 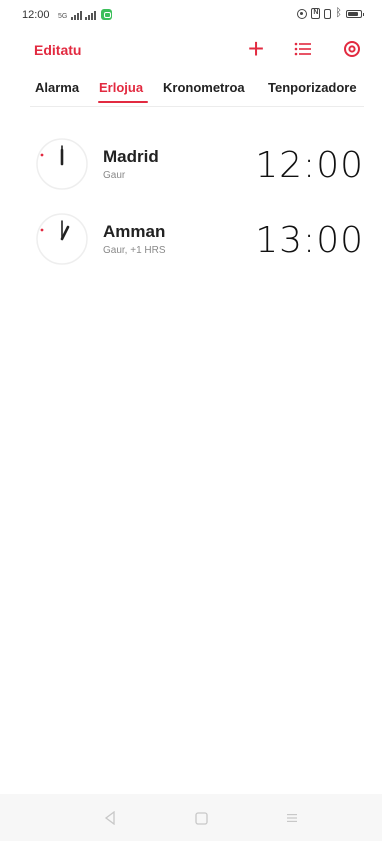 I want to click on clock-list-item: Madrid Gaur 12:00, so click(x=191, y=173).